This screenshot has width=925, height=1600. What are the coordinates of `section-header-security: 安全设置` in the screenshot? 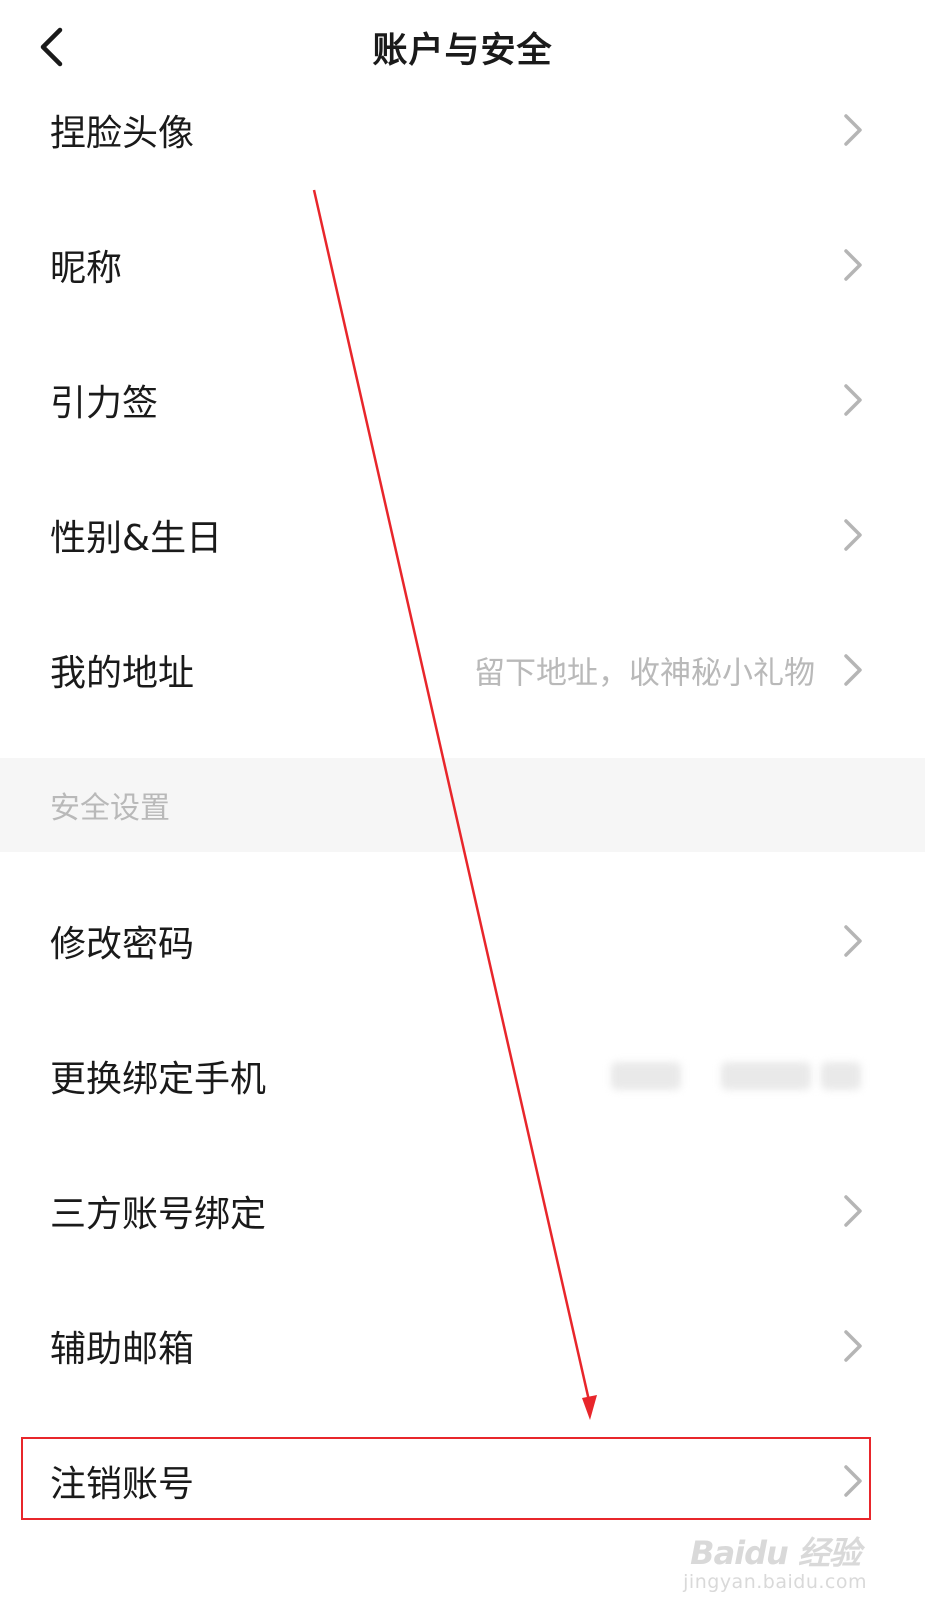 It's located at (462, 805).